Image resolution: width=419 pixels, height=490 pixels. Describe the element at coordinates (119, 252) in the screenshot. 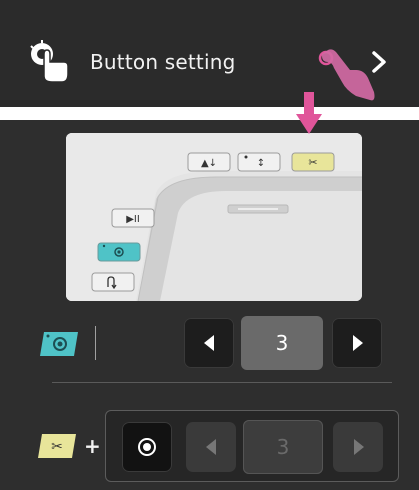

I see `reinforcement-icon` at that location.